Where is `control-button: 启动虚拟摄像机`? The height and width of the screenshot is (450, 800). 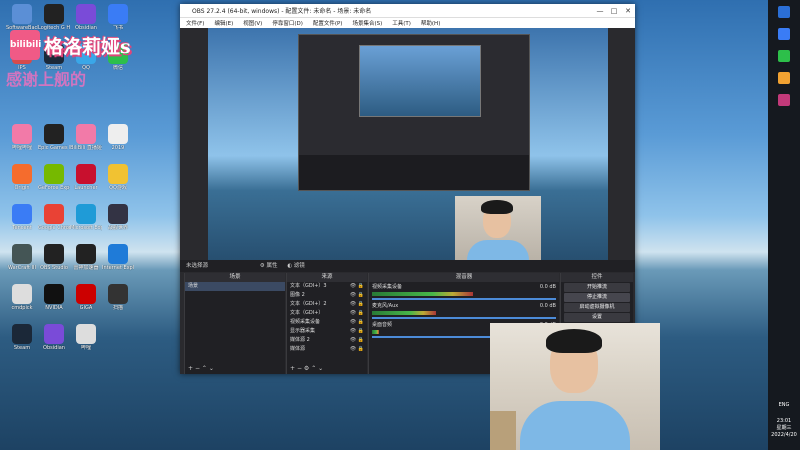
control-button: 启动虚拟摄像机 is located at coordinates (597, 307).